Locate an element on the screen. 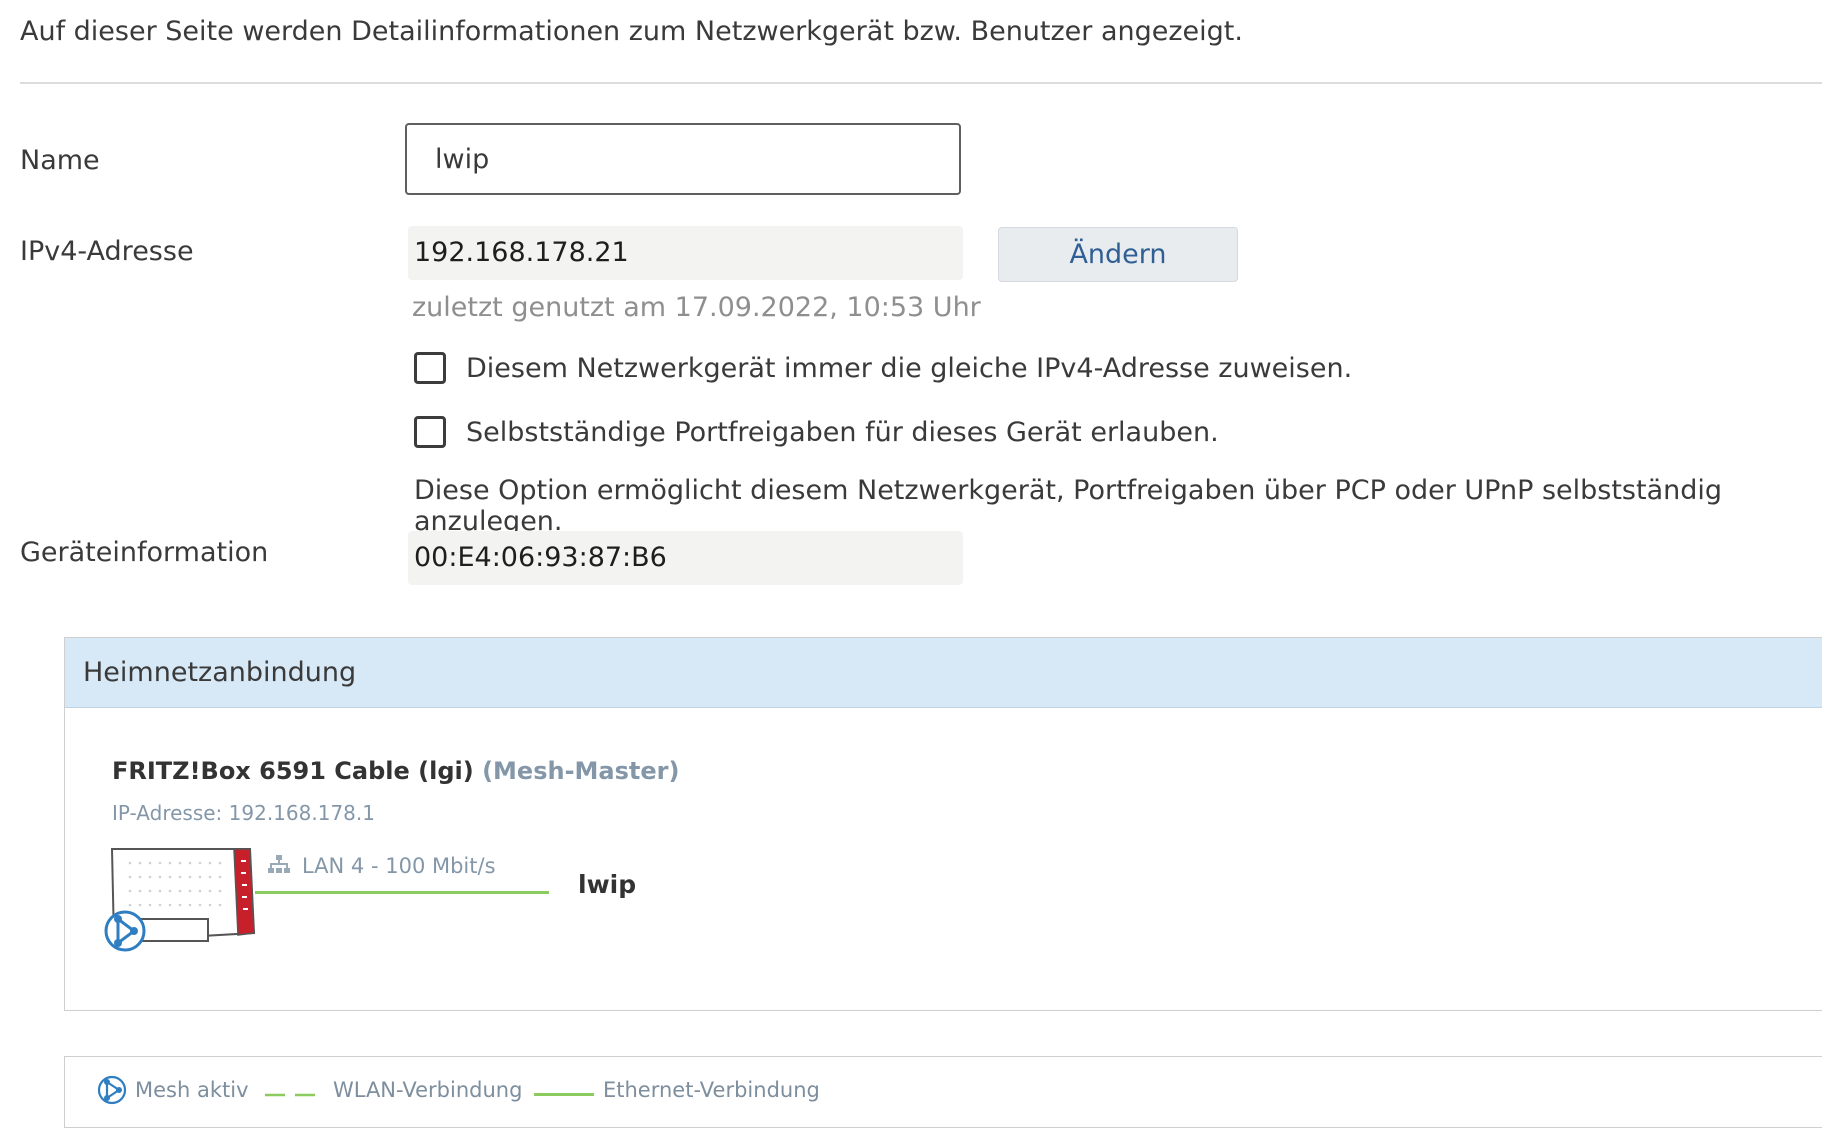 The height and width of the screenshot is (1144, 1822). wlan-line-sample is located at coordinates (295, 1095).